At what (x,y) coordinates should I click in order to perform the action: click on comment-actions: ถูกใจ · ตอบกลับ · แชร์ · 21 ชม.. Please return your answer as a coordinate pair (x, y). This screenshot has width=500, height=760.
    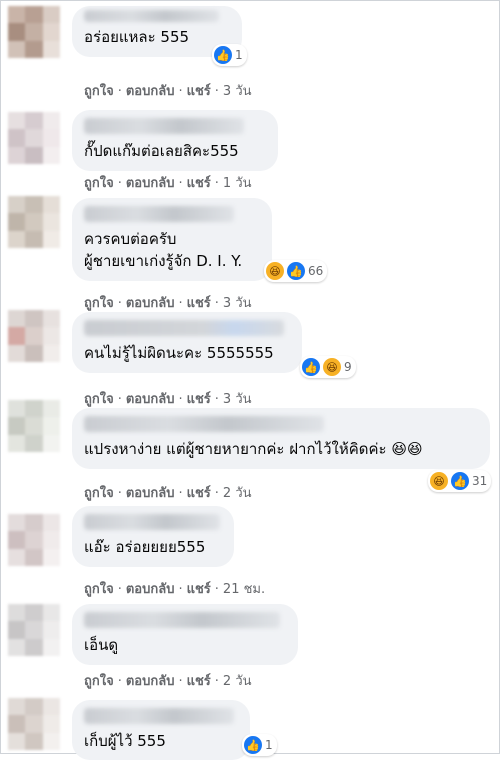
    Looking at the image, I should click on (175, 589).